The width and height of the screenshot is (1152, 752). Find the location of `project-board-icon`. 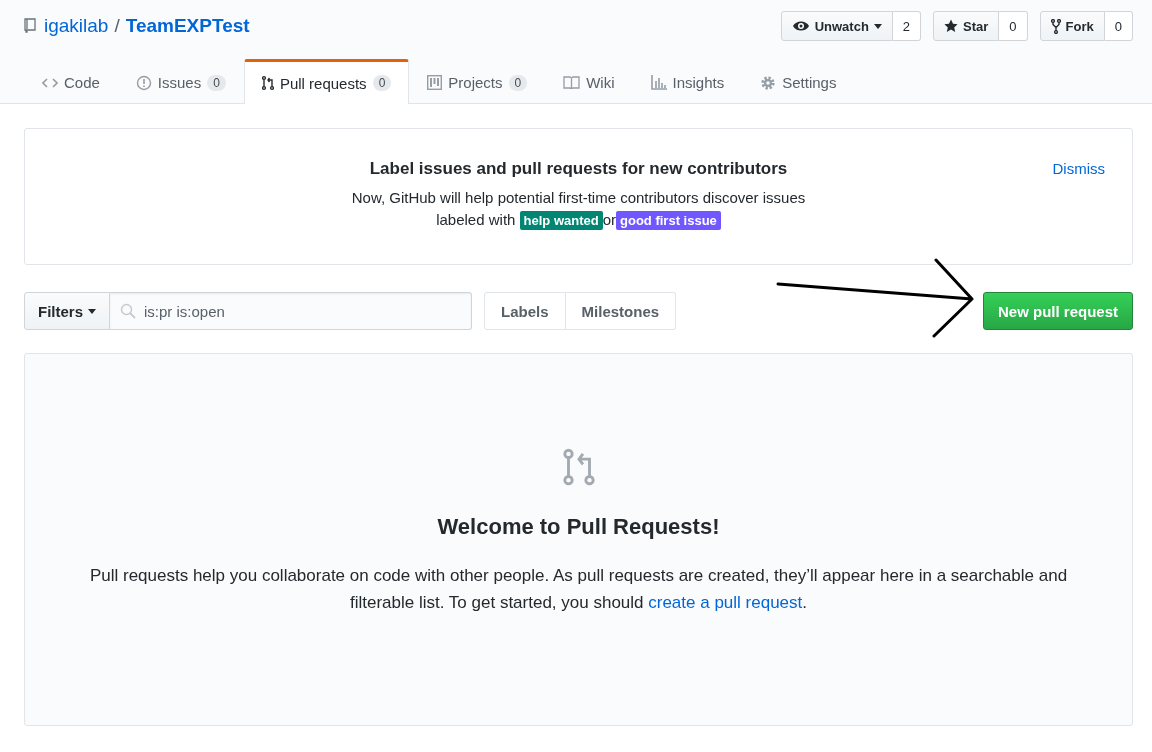

project-board-icon is located at coordinates (435, 82).